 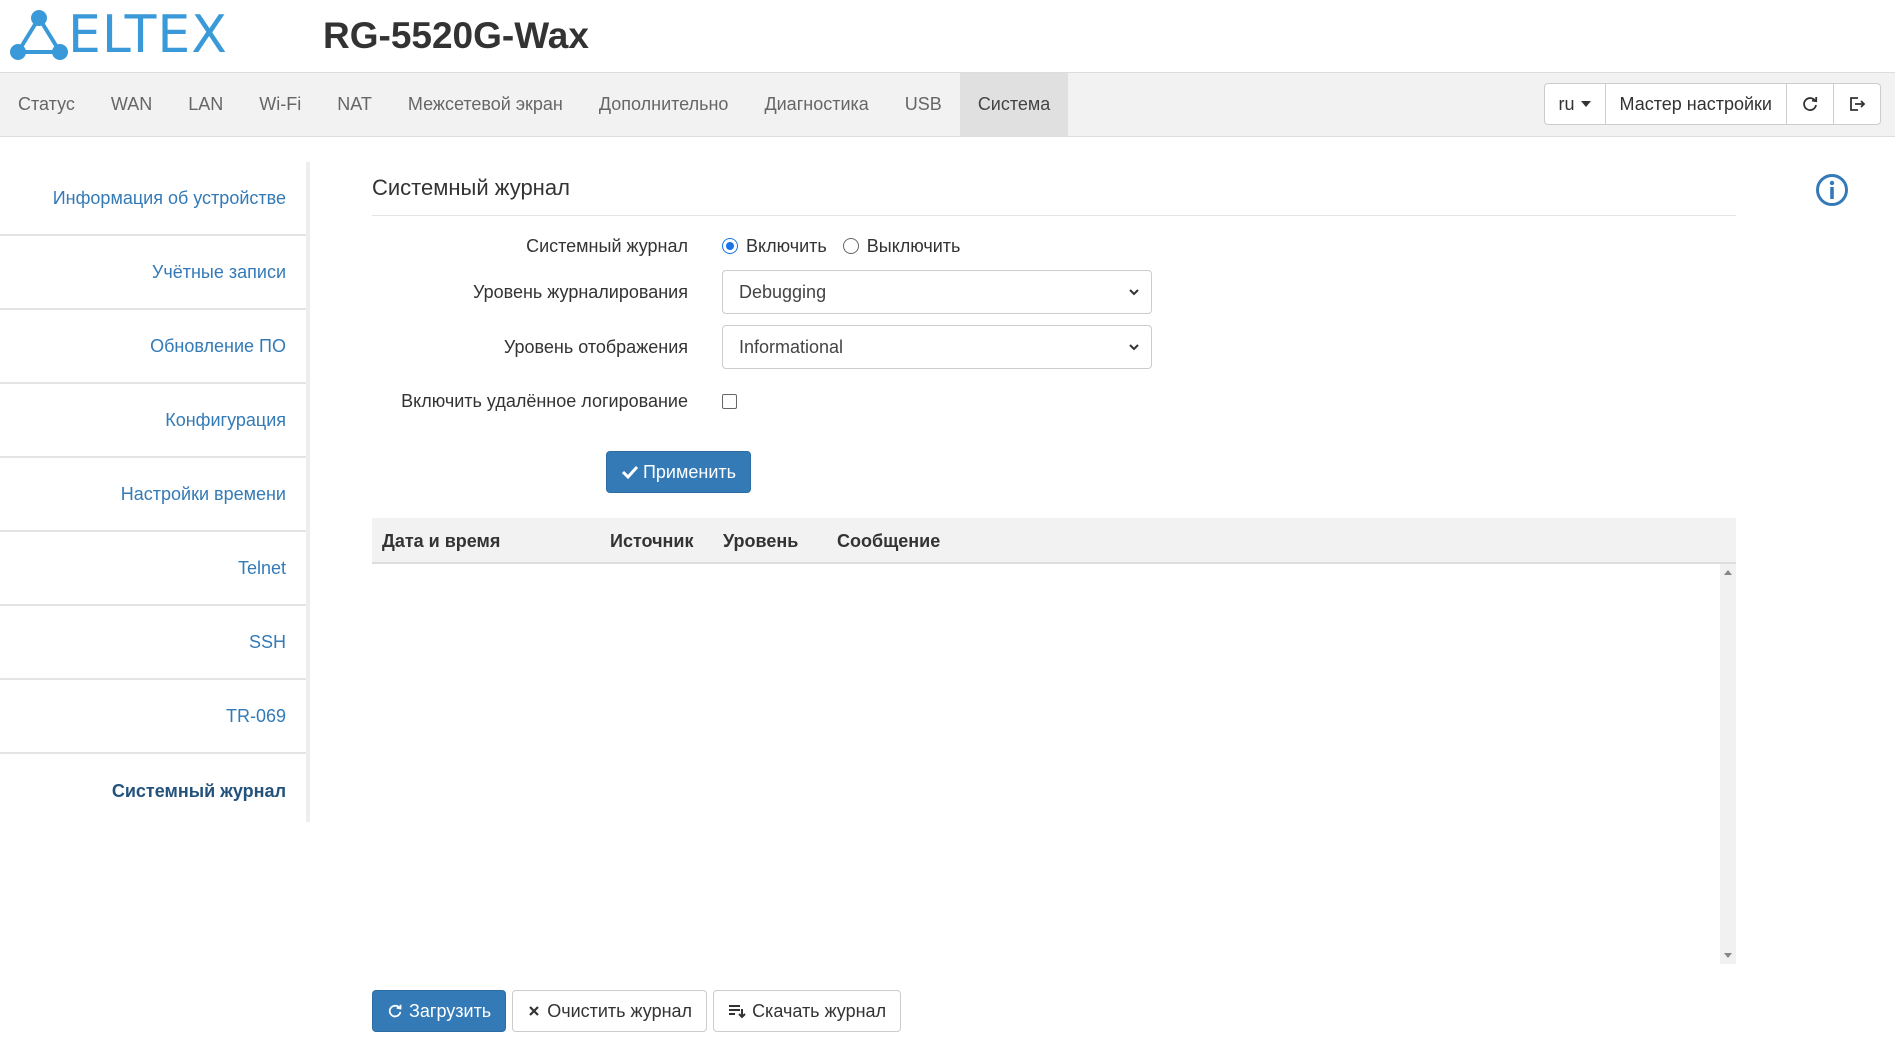 I want to click on sidebar-item-telnet: Telnet, so click(x=153, y=569).